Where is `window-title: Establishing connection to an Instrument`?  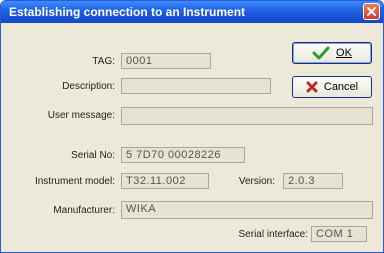
window-title: Establishing connection to an Instrument is located at coordinates (127, 12).